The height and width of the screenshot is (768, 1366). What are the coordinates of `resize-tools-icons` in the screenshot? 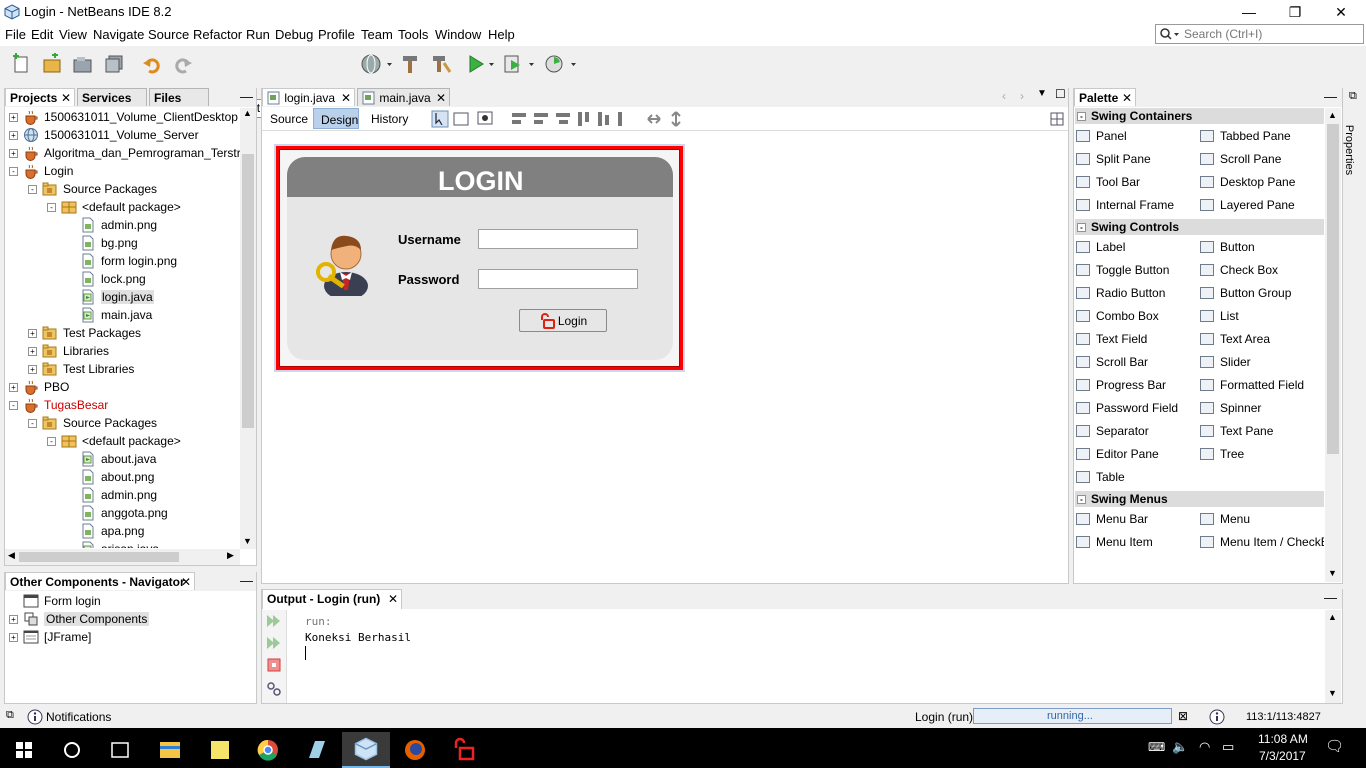 It's located at (666, 119).